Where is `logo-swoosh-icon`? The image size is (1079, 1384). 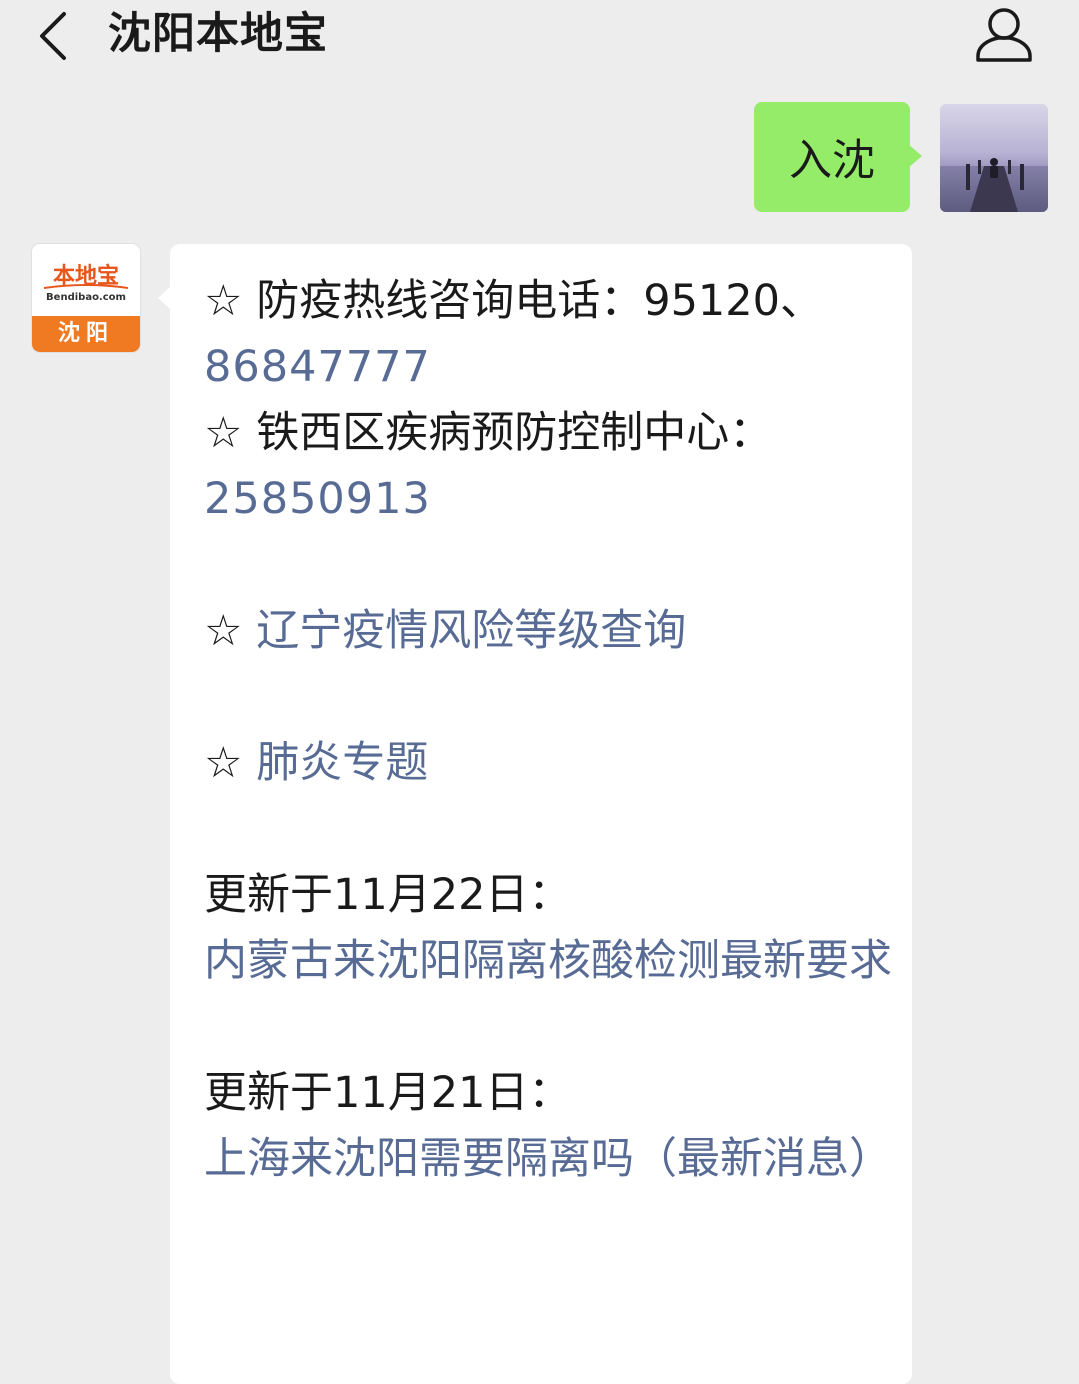
logo-swoosh-icon is located at coordinates (86, 286).